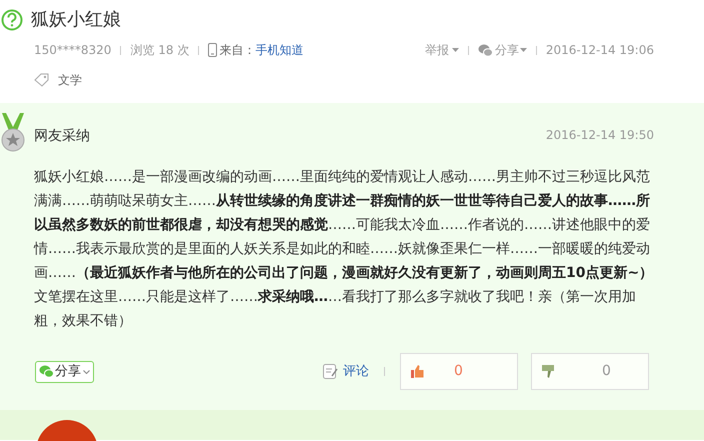 The width and height of the screenshot is (704, 441). I want to click on view-count: 浏览 18 次, so click(160, 50).